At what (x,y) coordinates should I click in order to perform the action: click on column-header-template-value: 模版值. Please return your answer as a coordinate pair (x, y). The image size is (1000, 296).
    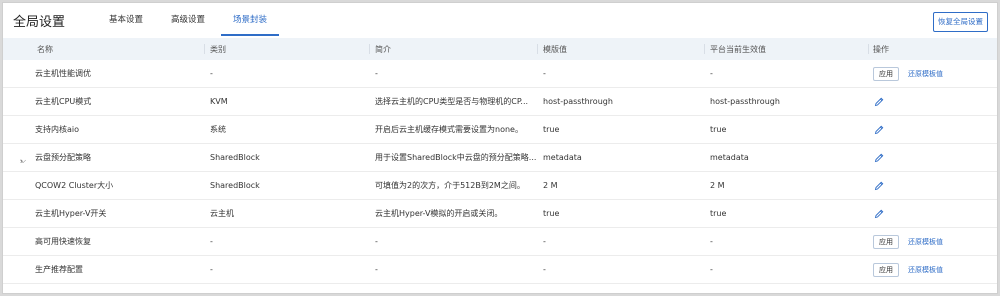
    Looking at the image, I should click on (620, 49).